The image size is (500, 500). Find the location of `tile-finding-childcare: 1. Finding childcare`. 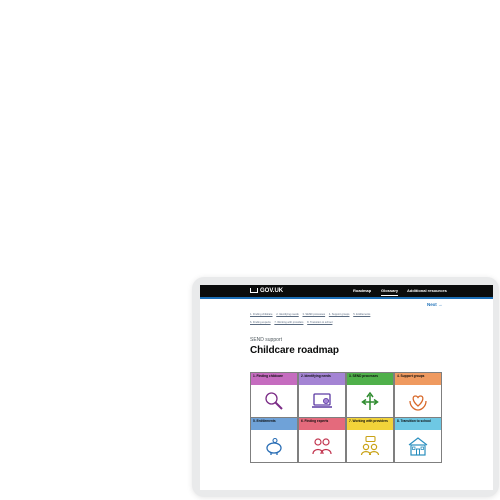

tile-finding-childcare: 1. Finding childcare is located at coordinates (274, 395).